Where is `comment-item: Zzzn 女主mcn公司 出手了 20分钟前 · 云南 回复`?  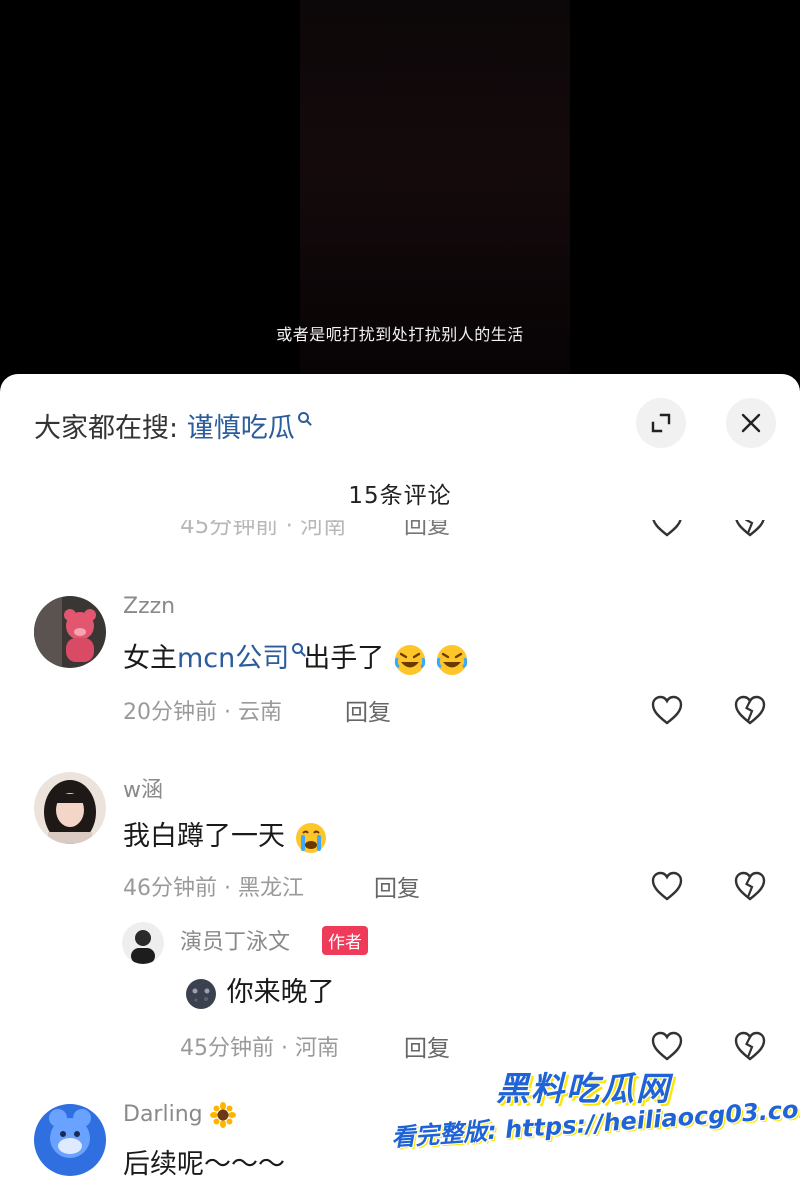 comment-item: Zzzn 女主mcn公司 出手了 20分钟前 · 云南 回复 is located at coordinates (400, 670).